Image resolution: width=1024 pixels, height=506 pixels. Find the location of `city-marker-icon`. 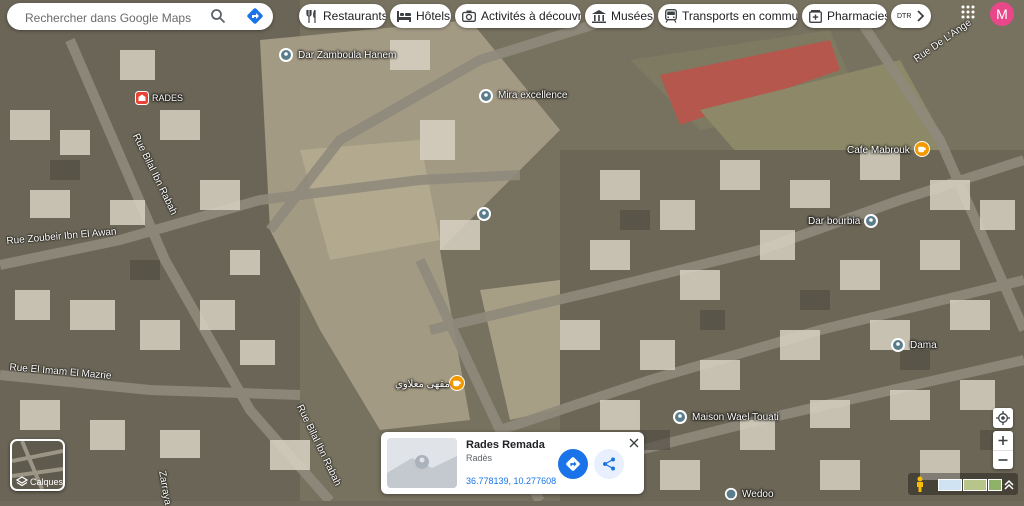

city-marker-icon is located at coordinates (142, 100).